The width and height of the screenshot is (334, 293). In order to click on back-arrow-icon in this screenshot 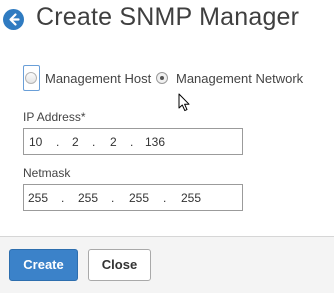, I will do `click(13, 19)`.